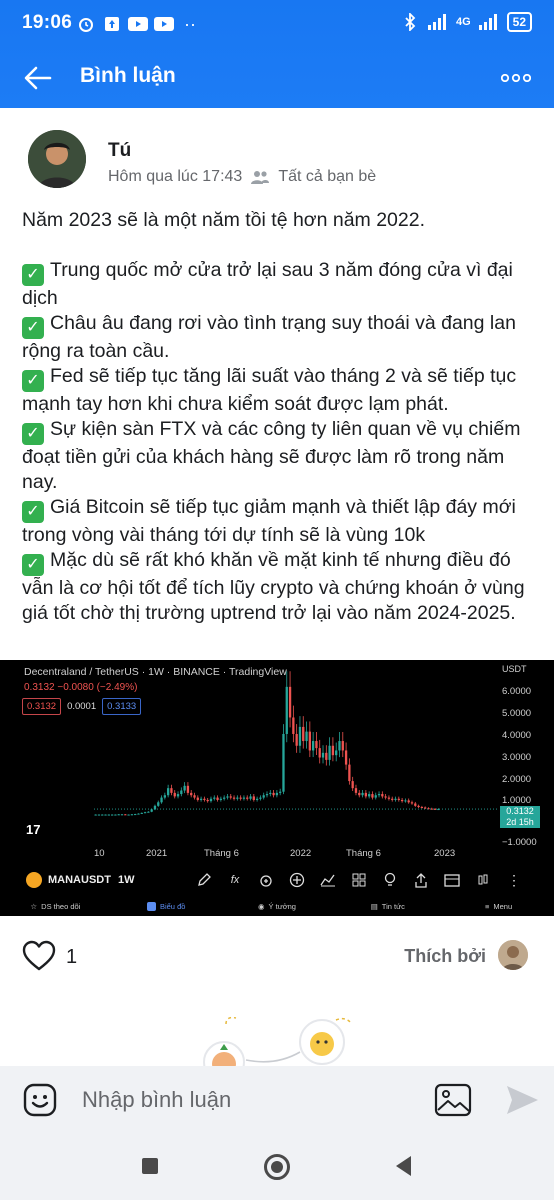 Image resolution: width=554 pixels, height=1200 pixels. Describe the element at coordinates (514, 880) in the screenshot. I see `more-vertical-icon: ⋮` at that location.